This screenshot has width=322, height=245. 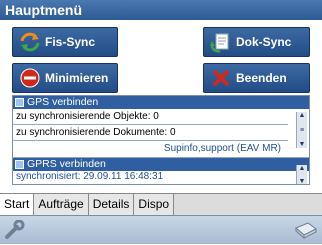 I want to click on dok-sync-label: Dok-Sync, so click(x=264, y=42).